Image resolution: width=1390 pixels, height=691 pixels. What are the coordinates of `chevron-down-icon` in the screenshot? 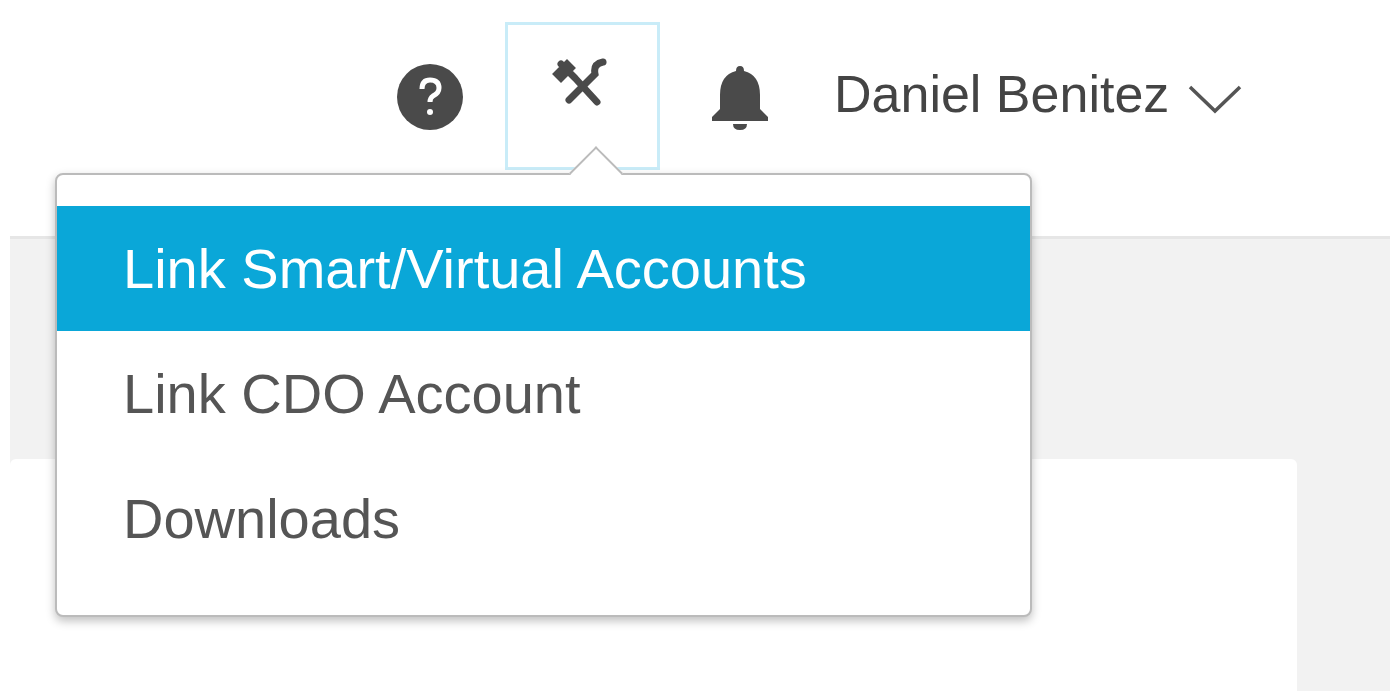 It's located at (1215, 99).